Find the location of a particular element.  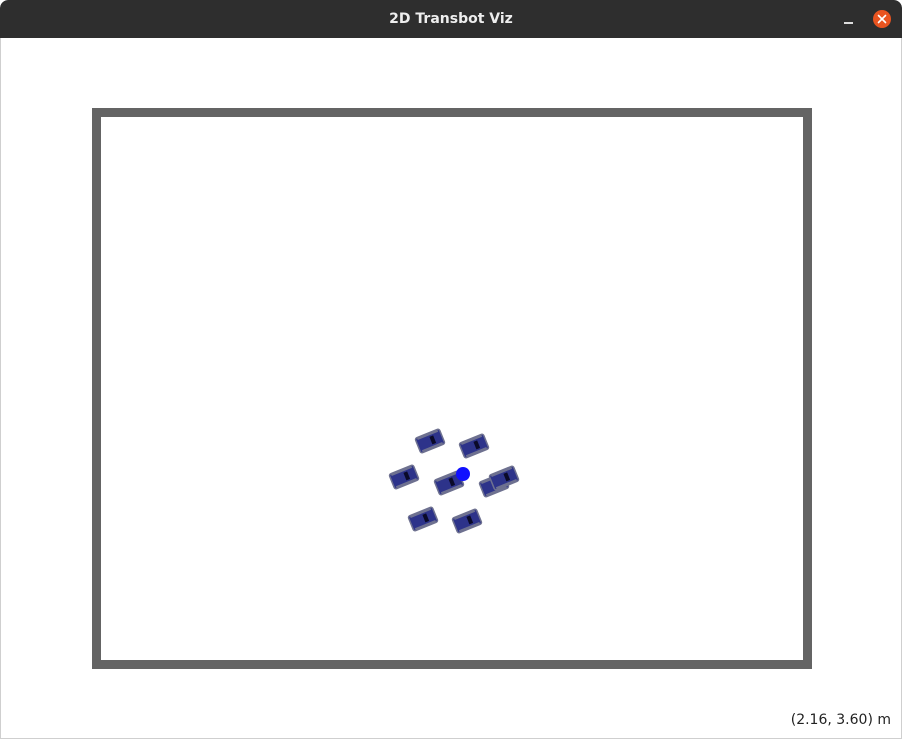

cursor-coordinates: (2.16, 3.60) m is located at coordinates (840, 720).